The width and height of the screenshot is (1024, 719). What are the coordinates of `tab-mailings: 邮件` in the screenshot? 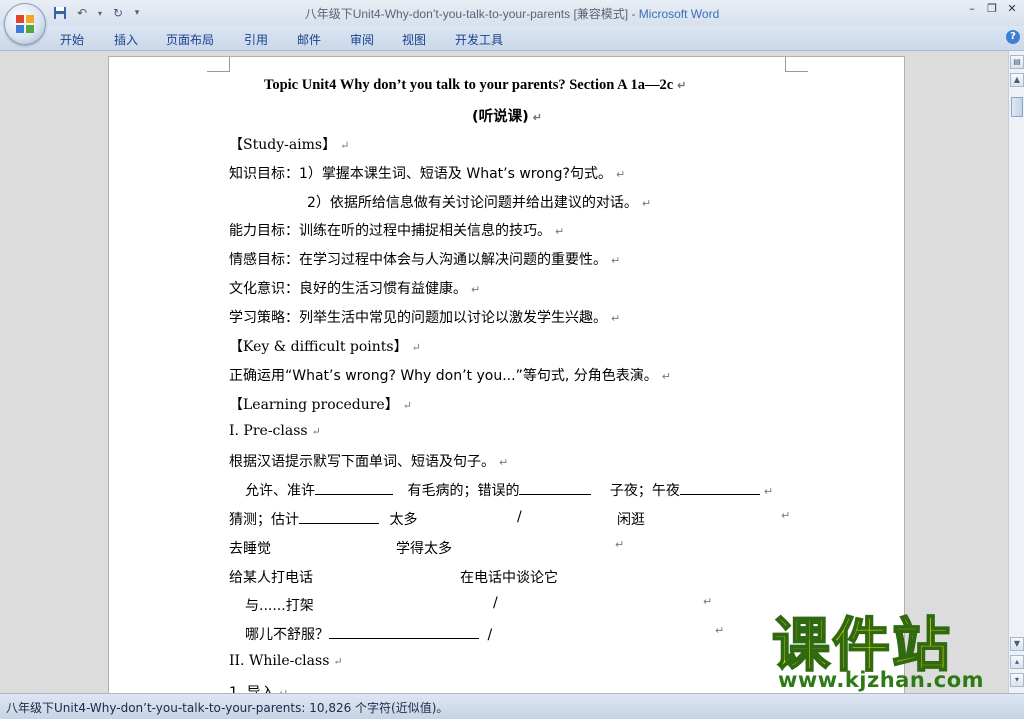 It's located at (309, 39).